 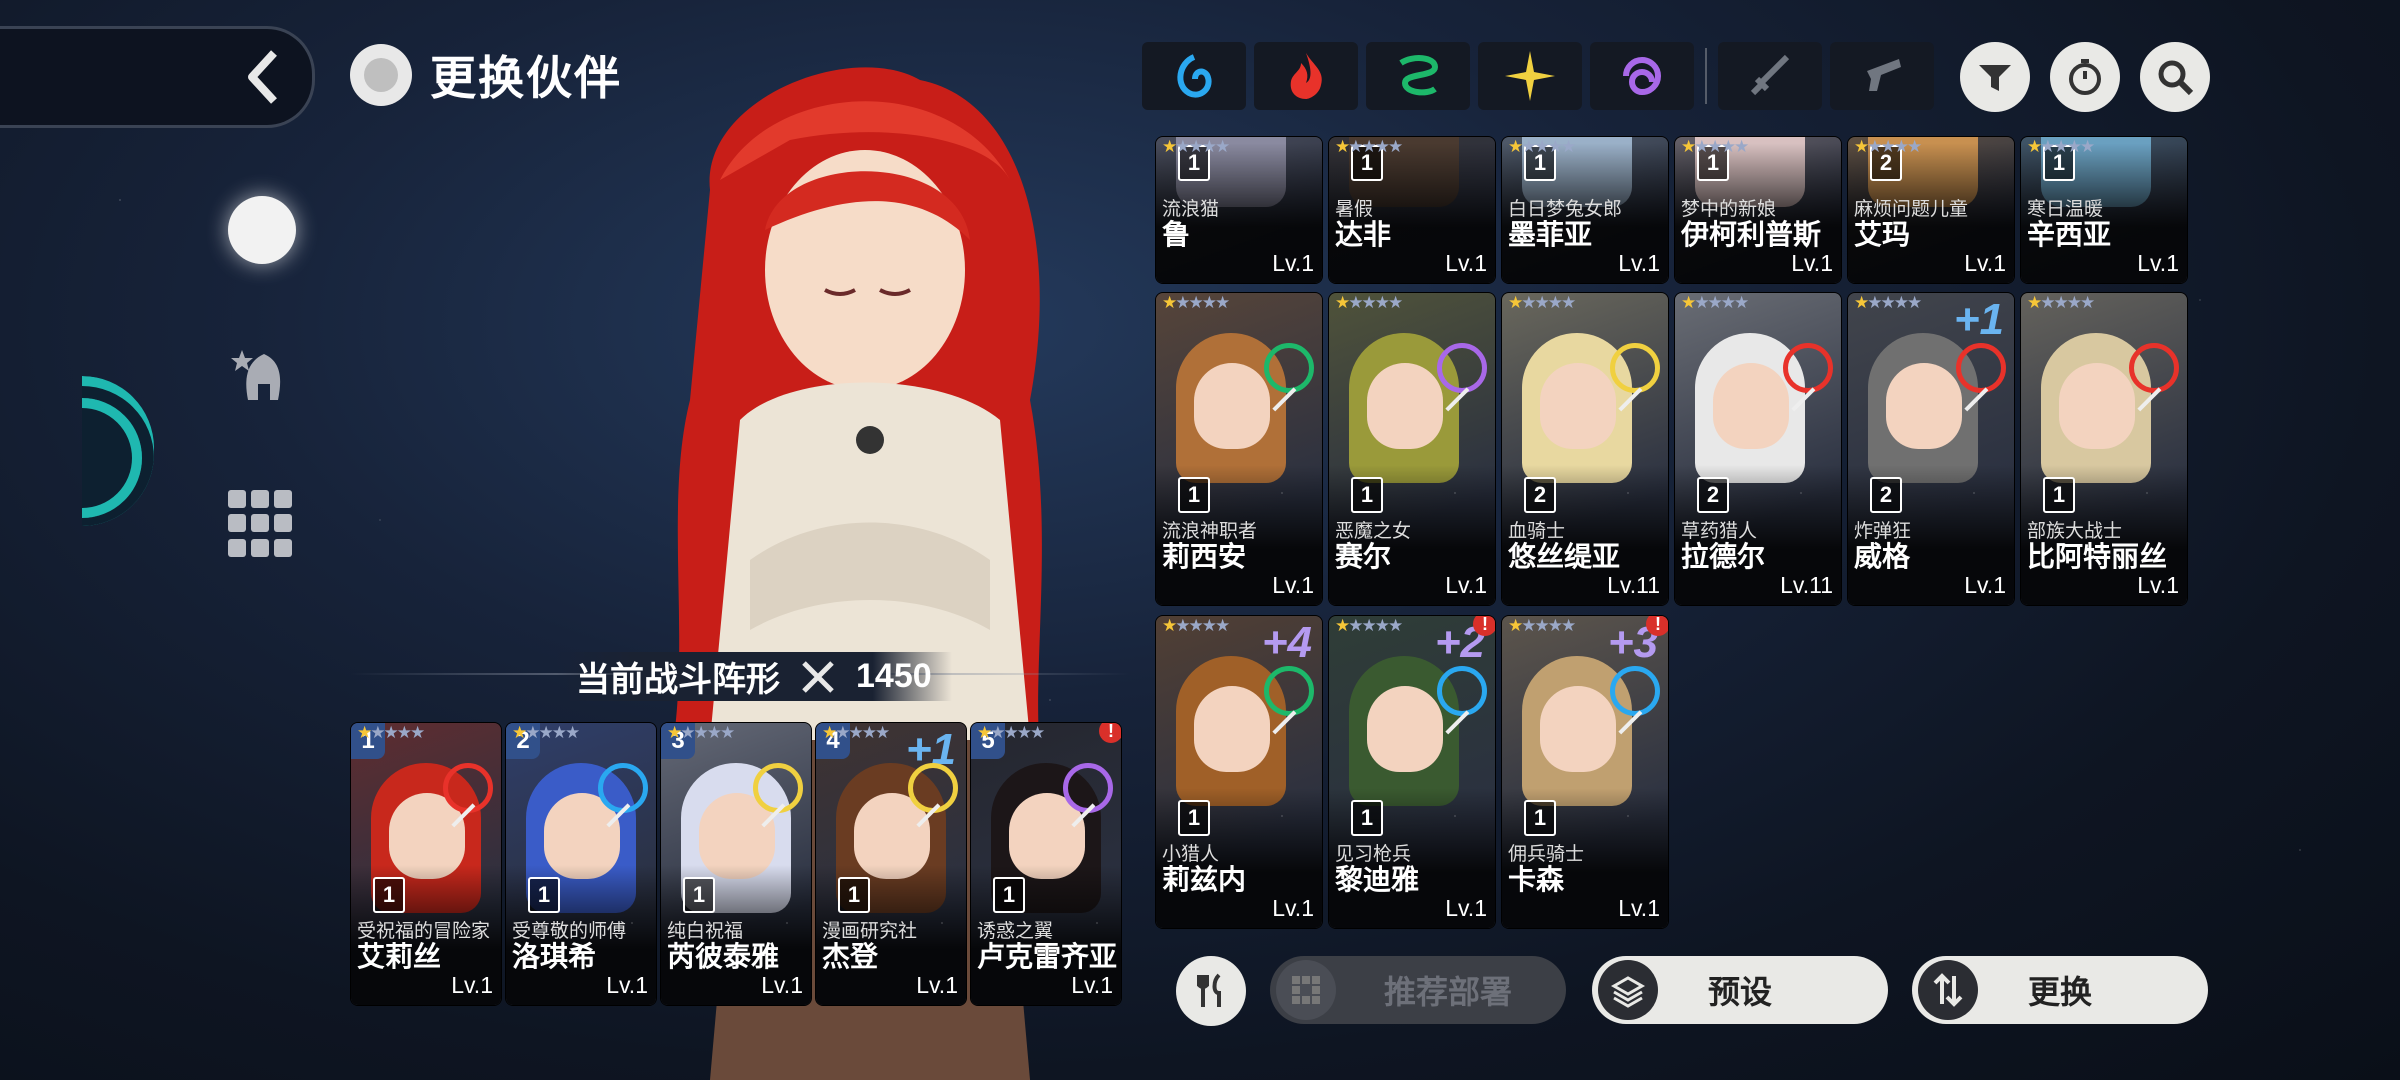 What do you see at coordinates (736, 864) in the screenshot?
I see `team-card: 3 1 纯白祝福 芮彼泰雅 ★★★★★ Lv.1` at bounding box center [736, 864].